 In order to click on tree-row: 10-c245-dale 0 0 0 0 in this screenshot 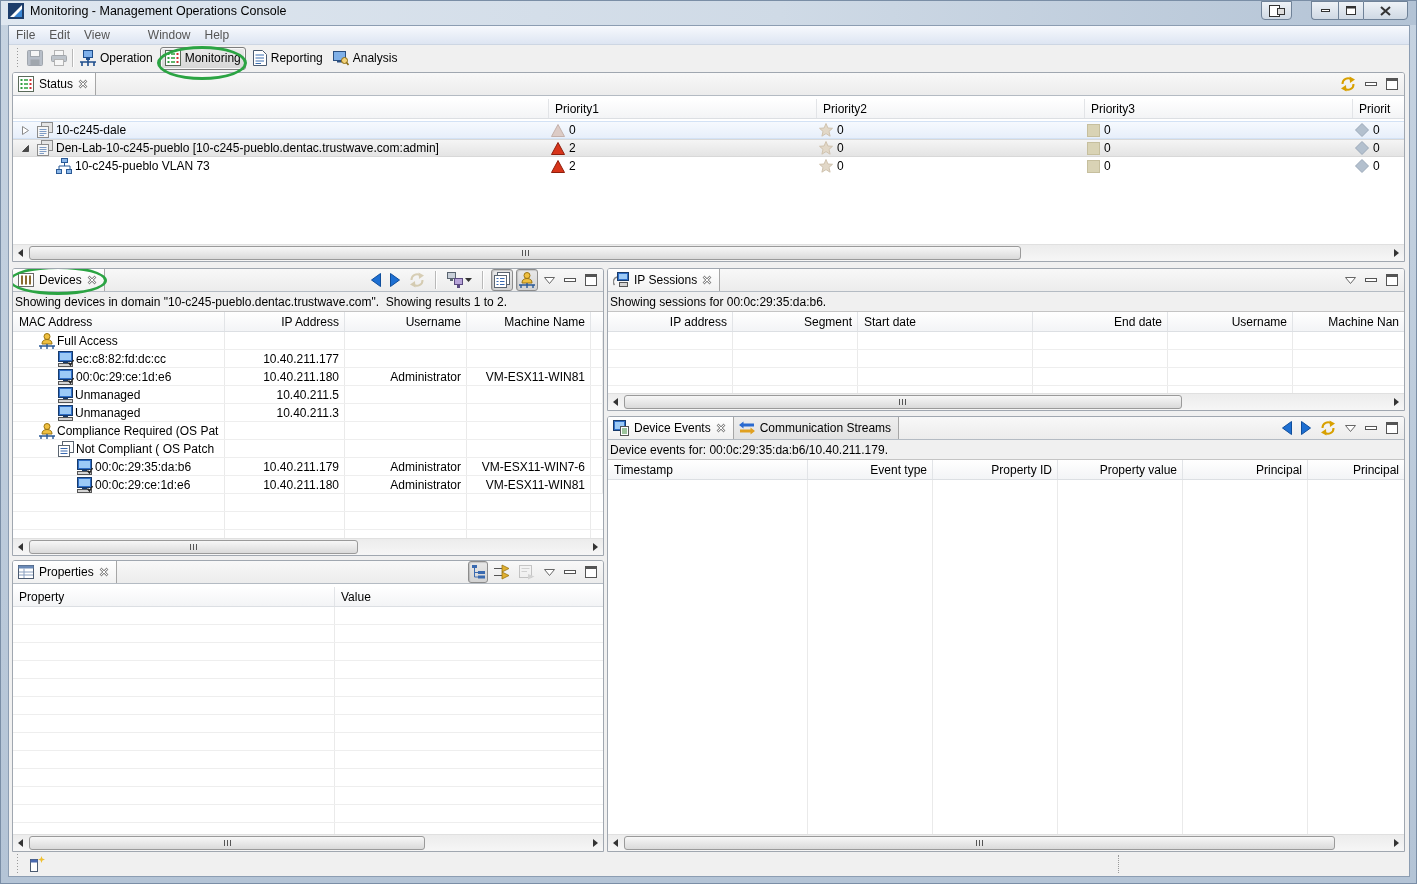, I will do `click(708, 130)`.